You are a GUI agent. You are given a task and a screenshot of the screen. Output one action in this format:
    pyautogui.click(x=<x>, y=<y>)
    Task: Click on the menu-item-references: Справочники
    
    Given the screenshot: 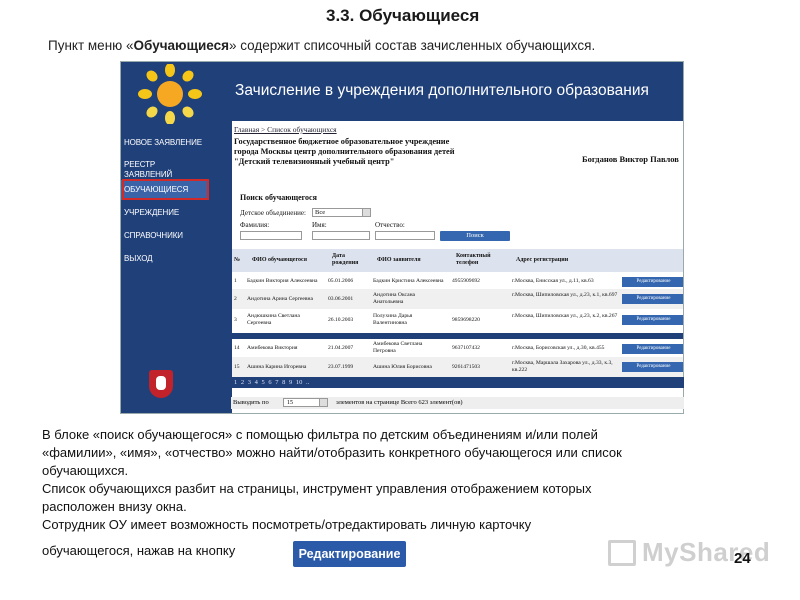 What is the action you would take?
    pyautogui.click(x=153, y=236)
    